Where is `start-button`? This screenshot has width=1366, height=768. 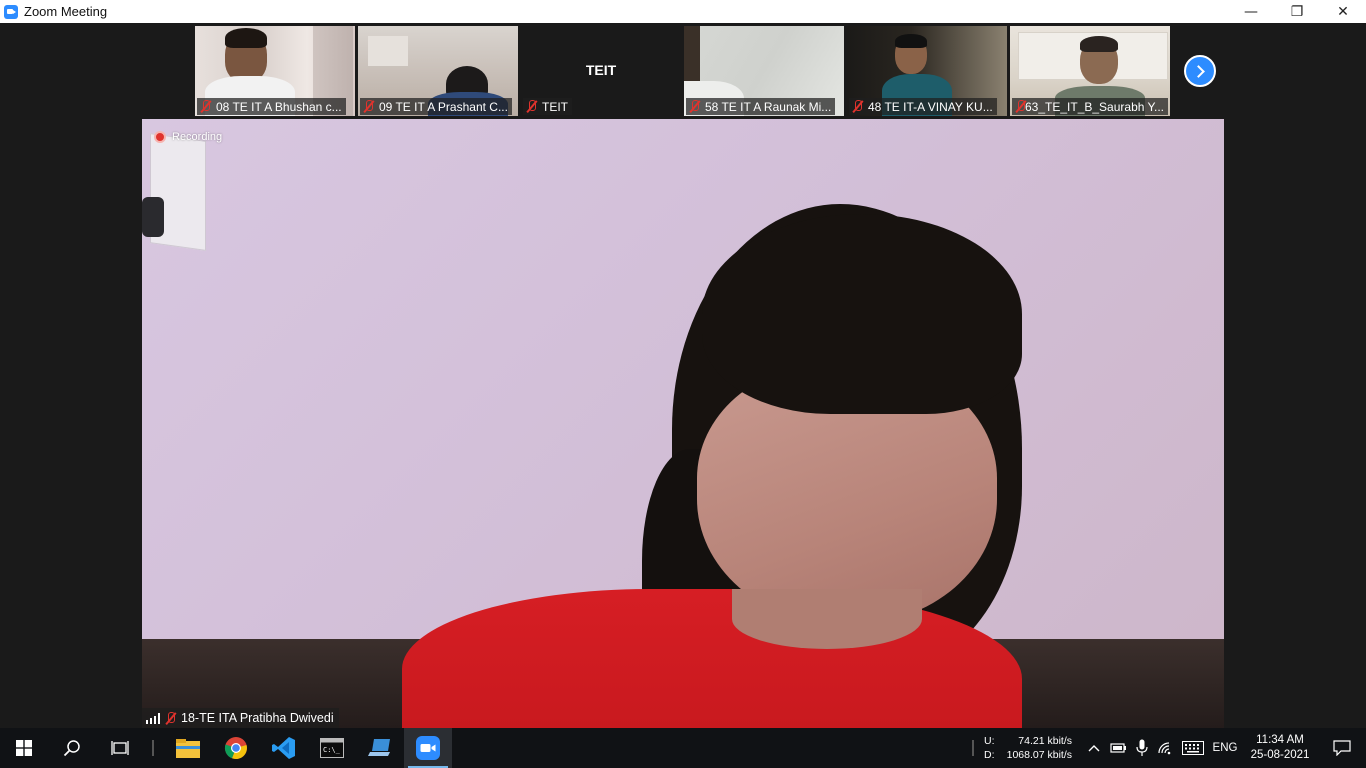
start-button is located at coordinates (24, 748).